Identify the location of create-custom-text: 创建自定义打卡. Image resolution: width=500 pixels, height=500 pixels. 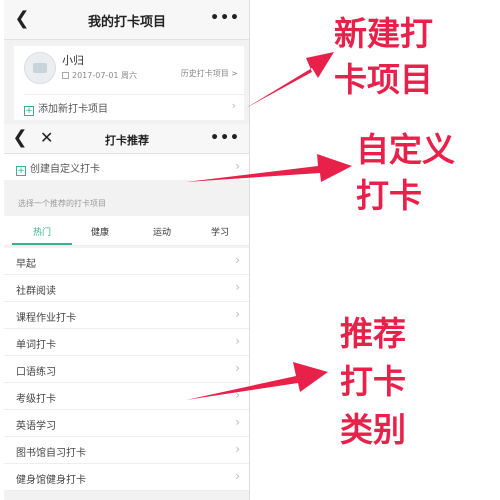
(65, 169).